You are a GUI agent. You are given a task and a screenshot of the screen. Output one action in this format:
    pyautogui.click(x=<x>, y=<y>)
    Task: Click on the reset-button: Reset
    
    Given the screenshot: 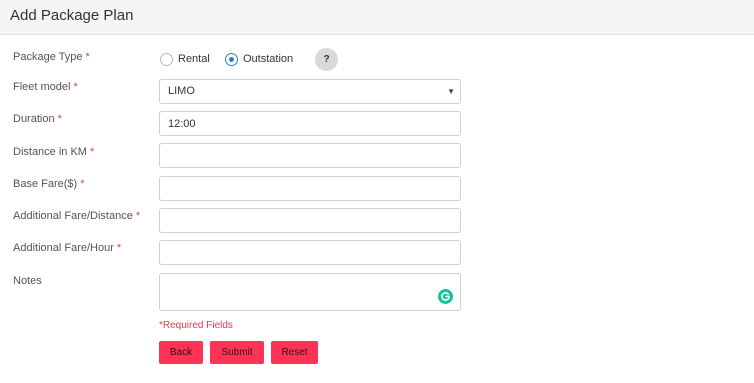 What is the action you would take?
    pyautogui.click(x=294, y=352)
    